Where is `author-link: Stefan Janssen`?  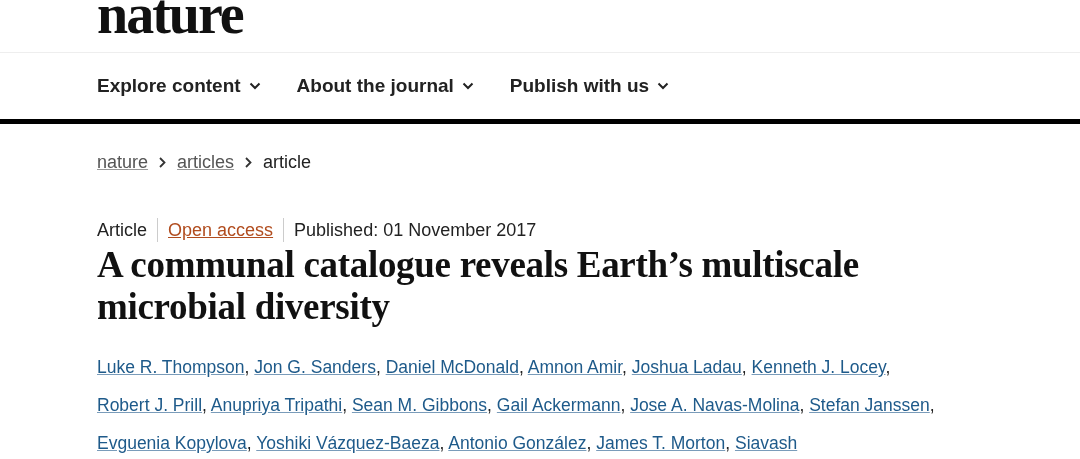
author-link: Stefan Janssen is located at coordinates (869, 405).